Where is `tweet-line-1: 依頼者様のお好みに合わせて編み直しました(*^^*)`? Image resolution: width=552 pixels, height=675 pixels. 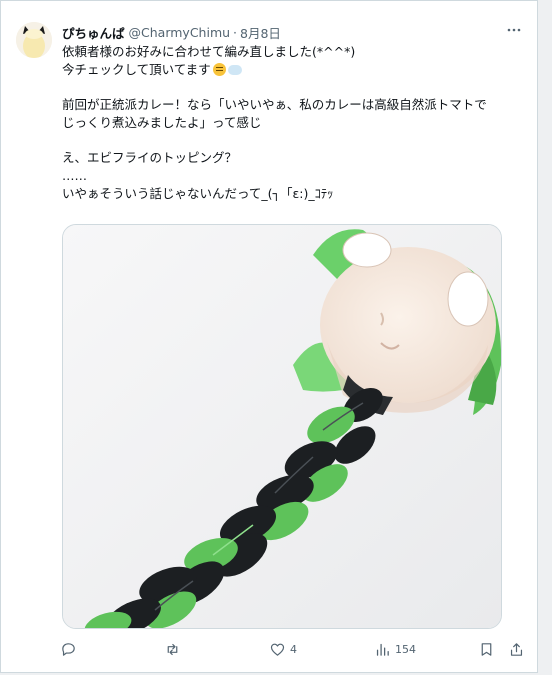
tweet-line-1: 依頼者様のお好みに合わせて編み直しました(*^^*) is located at coordinates (209, 51).